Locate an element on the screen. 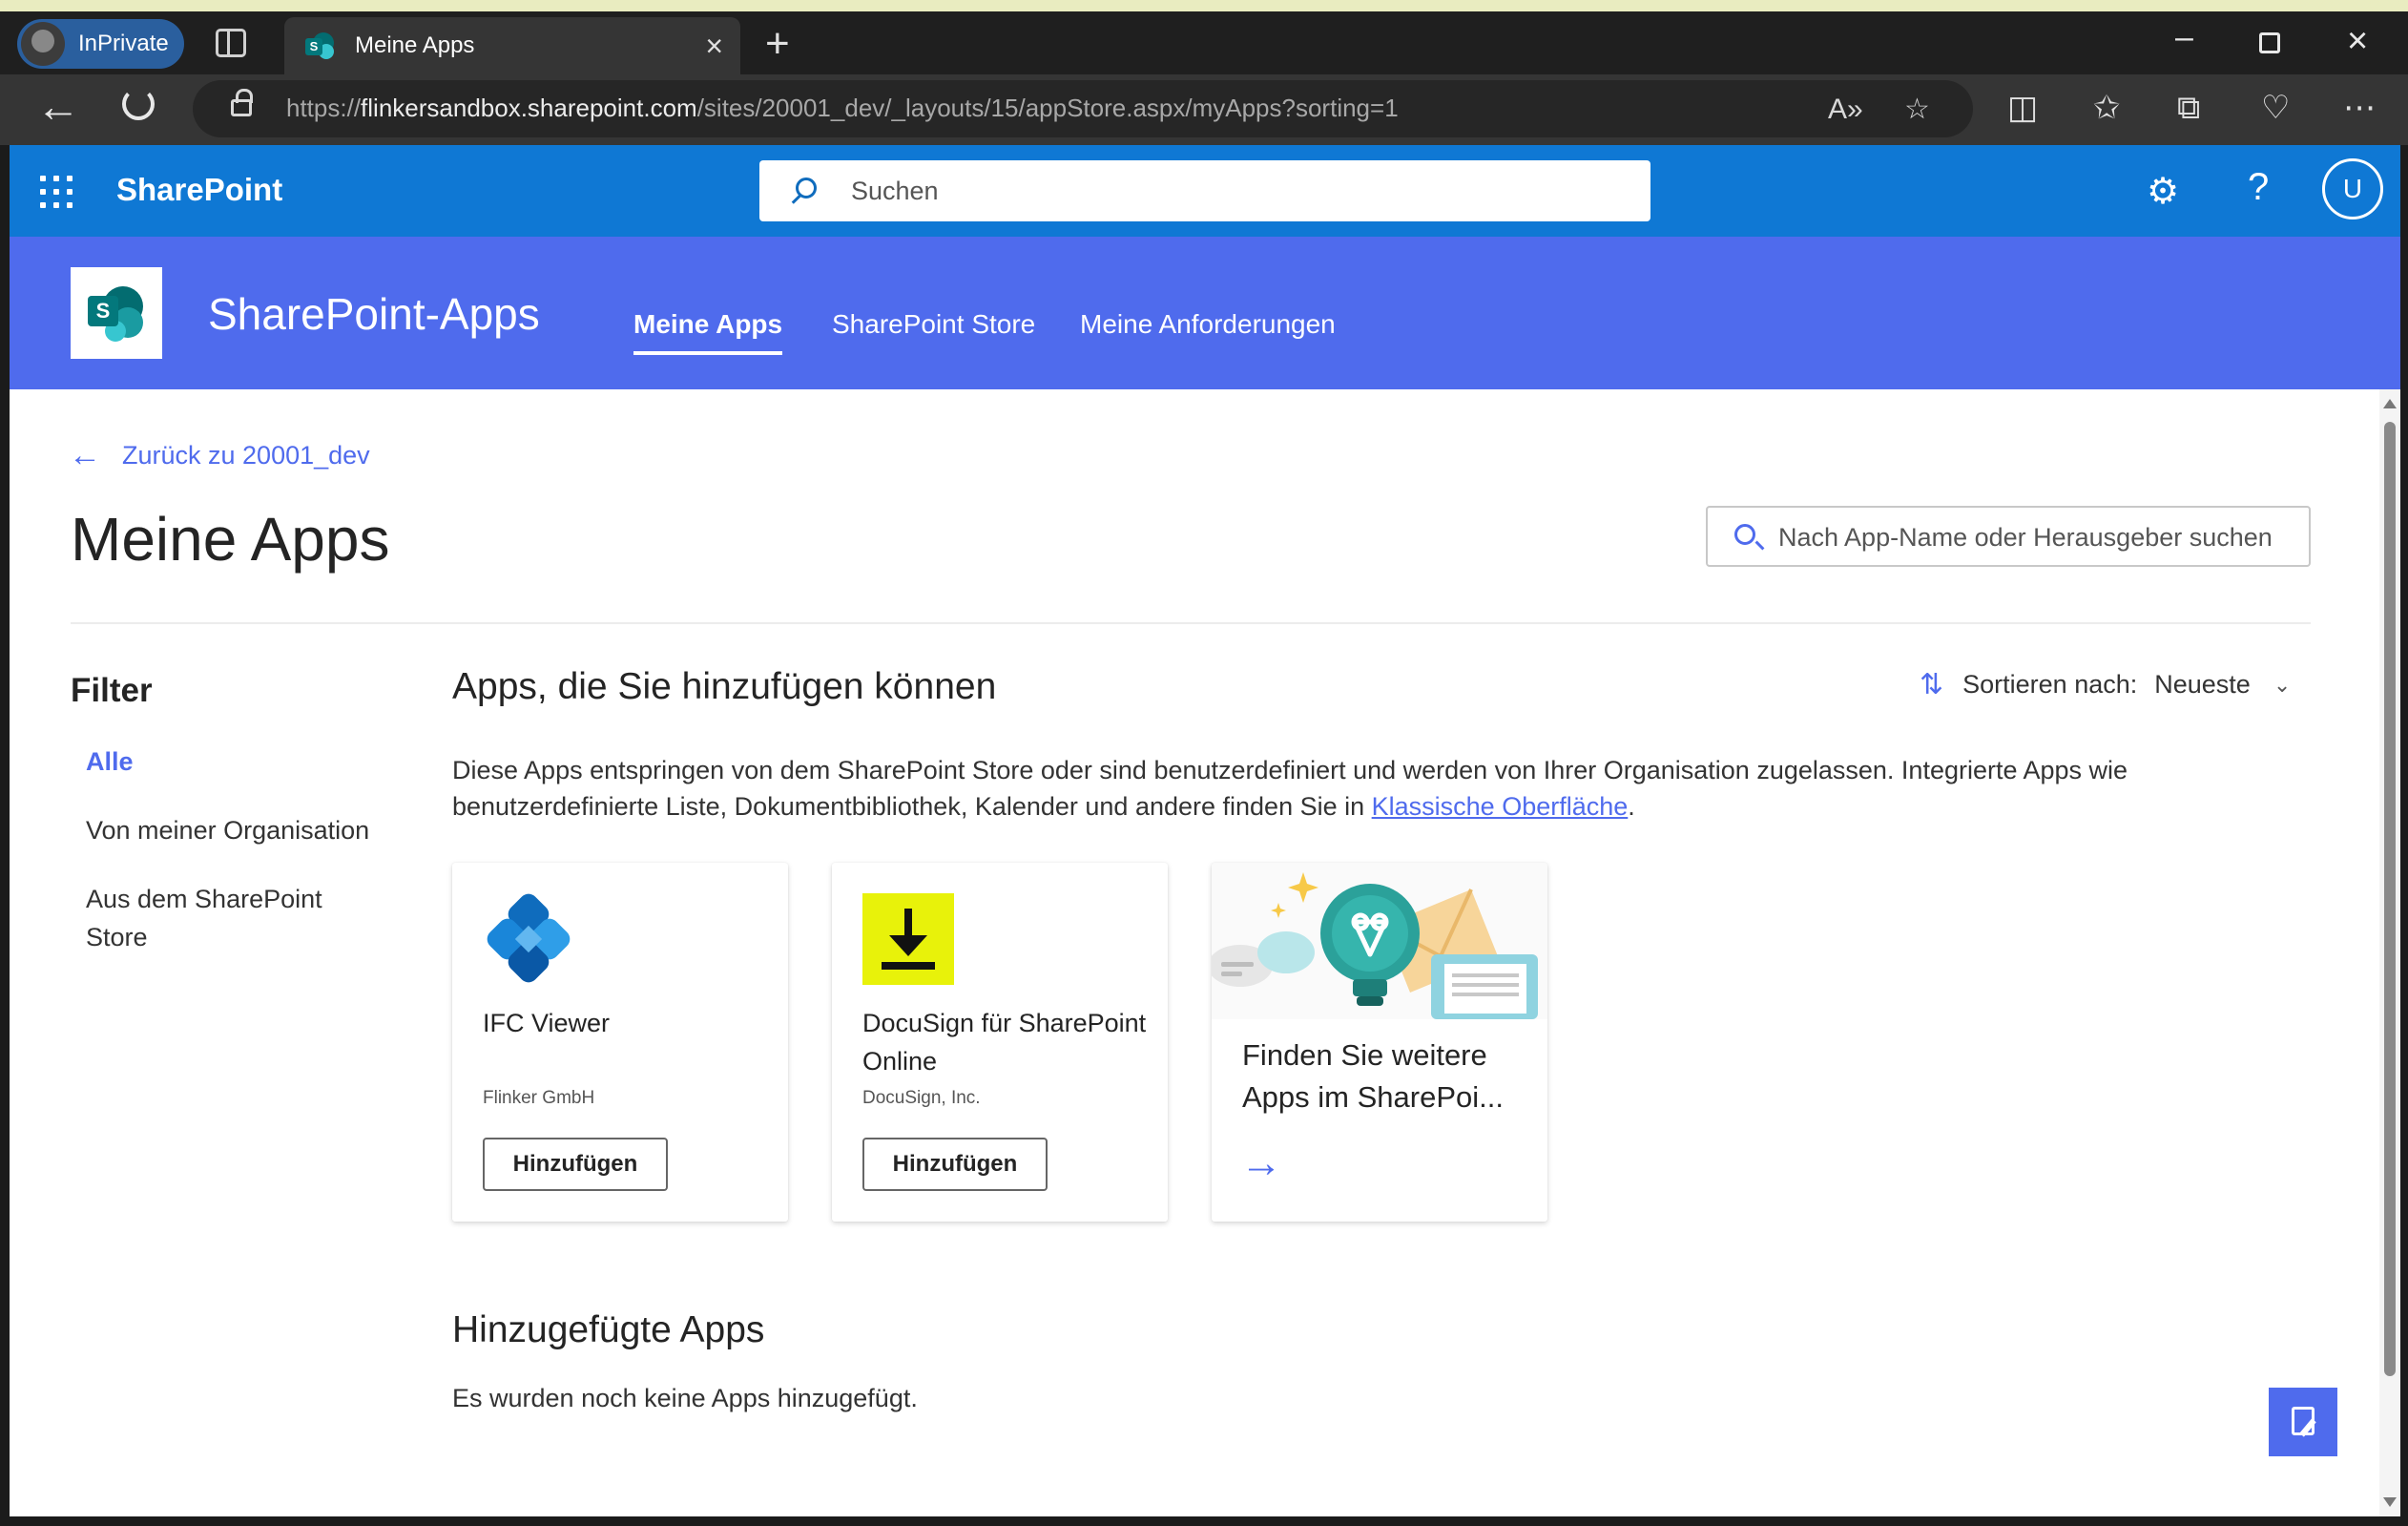 The height and width of the screenshot is (1526, 2408). tab-title: Meine Apps is located at coordinates (415, 45).